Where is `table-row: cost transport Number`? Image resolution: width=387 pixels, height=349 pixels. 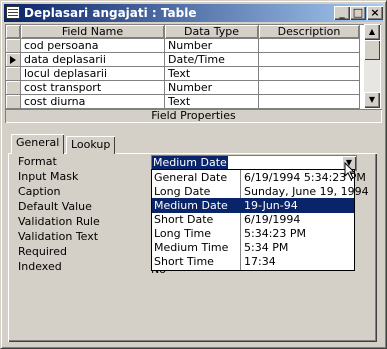 table-row: cost transport Number is located at coordinates (183, 87).